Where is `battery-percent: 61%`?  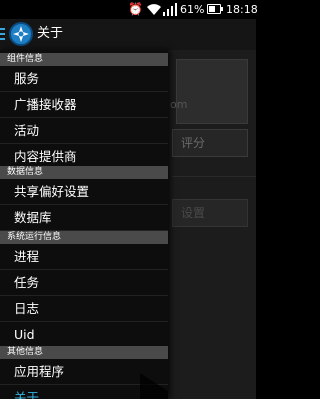 battery-percent: 61% is located at coordinates (192, 9).